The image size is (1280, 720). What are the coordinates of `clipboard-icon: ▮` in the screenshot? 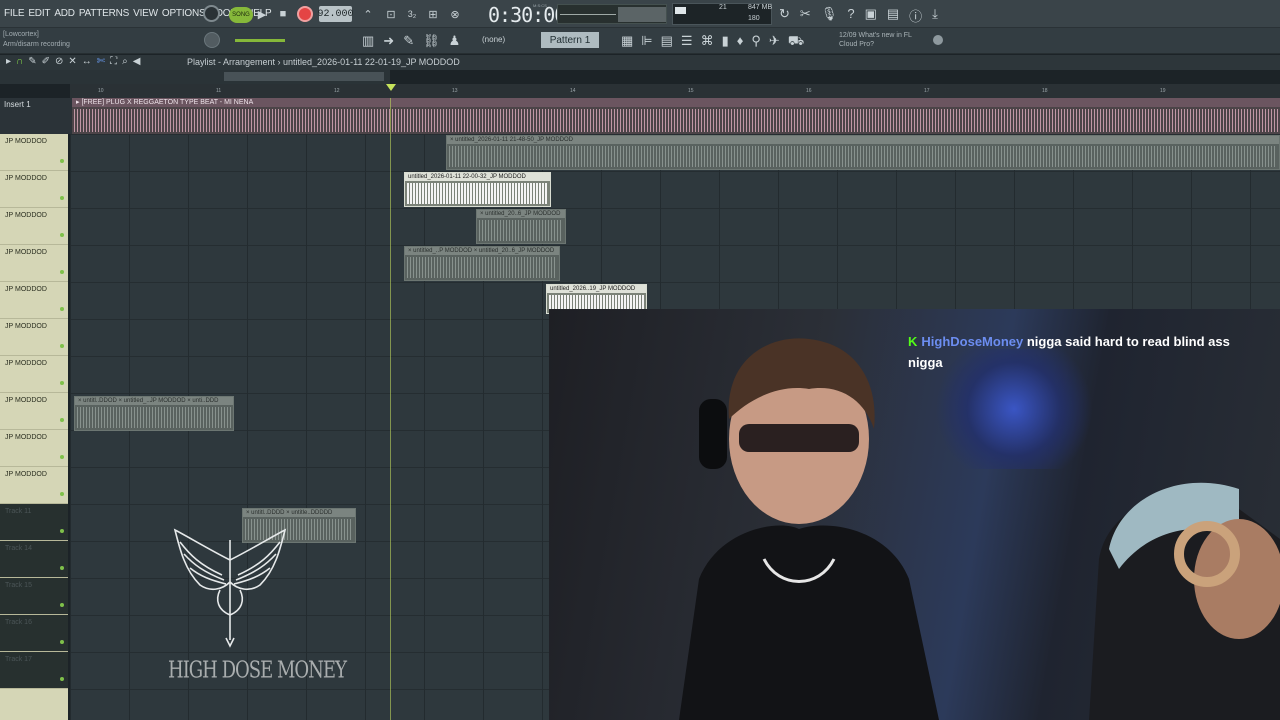 It's located at (725, 42).